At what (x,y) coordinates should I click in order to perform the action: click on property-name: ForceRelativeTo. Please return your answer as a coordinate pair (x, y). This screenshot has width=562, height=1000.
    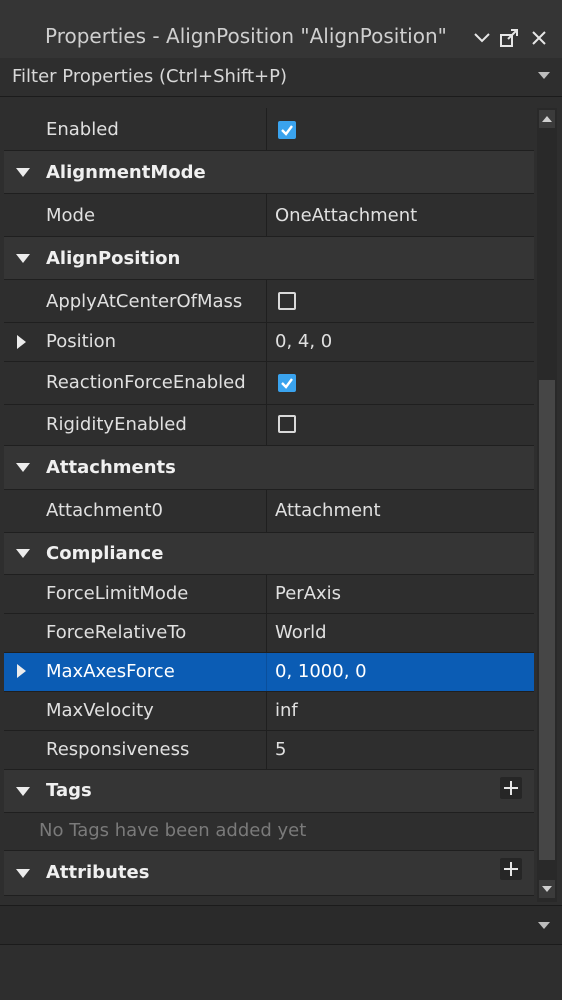
    Looking at the image, I should click on (116, 632).